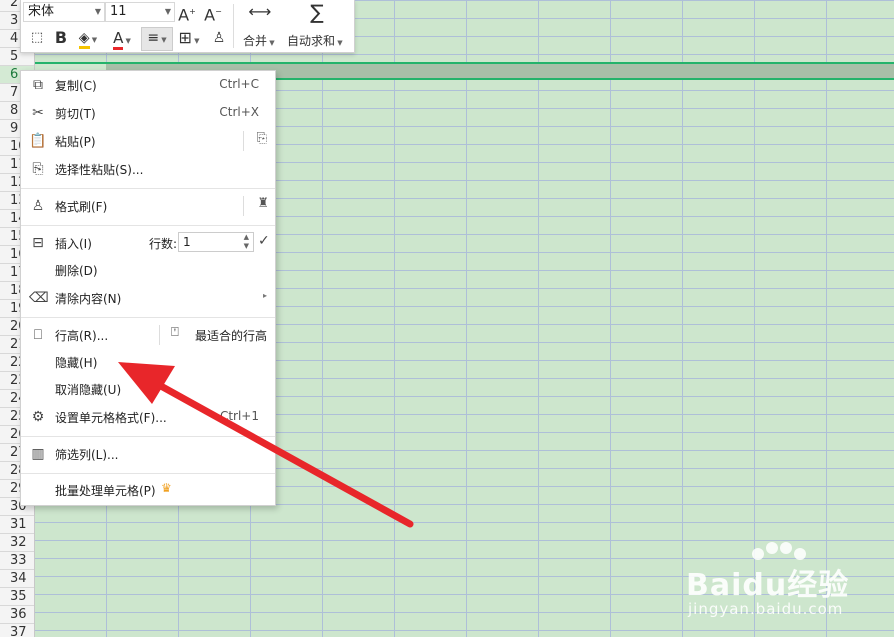 This screenshot has height=637, width=894. What do you see at coordinates (766, 609) in the screenshot?
I see `watermark-url: jingyan.baidu.com` at bounding box center [766, 609].